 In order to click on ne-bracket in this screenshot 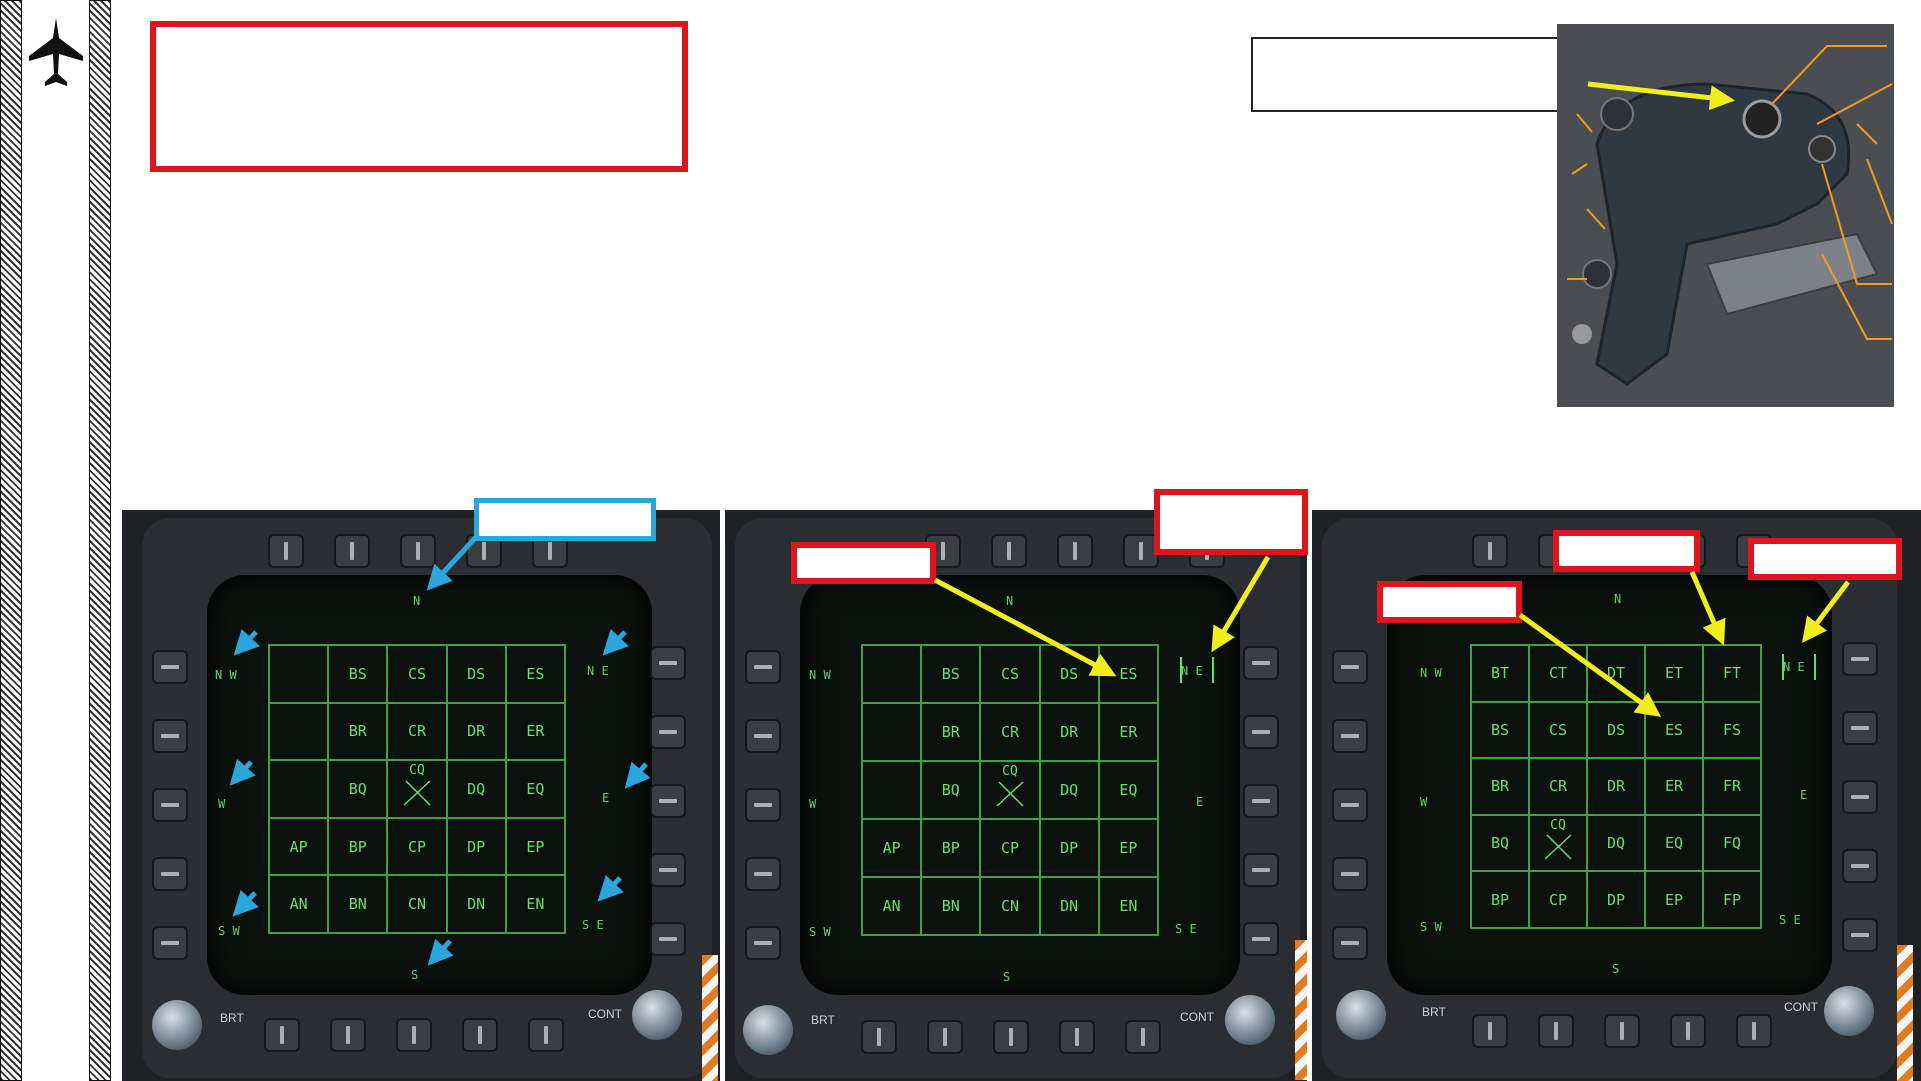, I will do `click(1197, 670)`.